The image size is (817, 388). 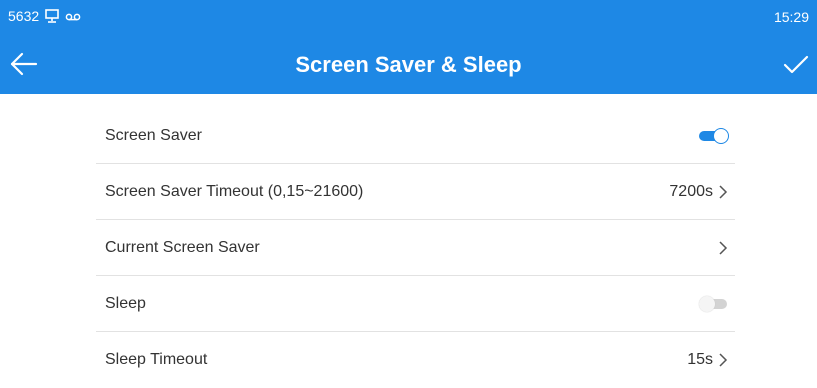 I want to click on setting-label: Screen Saver Timeout (0,15~21600), so click(x=234, y=191).